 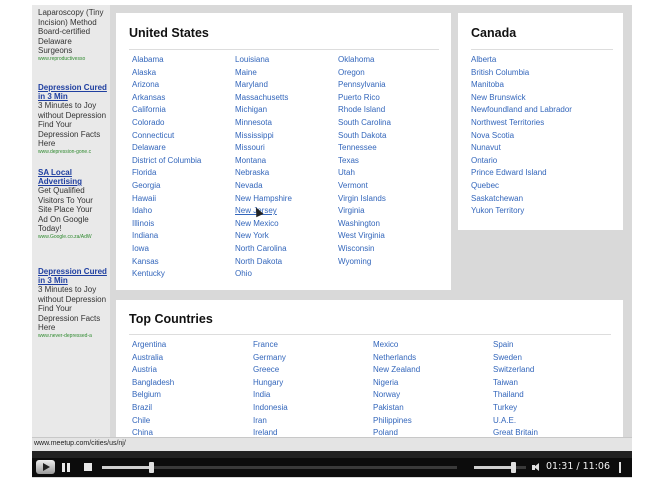 I want to click on location-link: Argentina, so click(x=153, y=345).